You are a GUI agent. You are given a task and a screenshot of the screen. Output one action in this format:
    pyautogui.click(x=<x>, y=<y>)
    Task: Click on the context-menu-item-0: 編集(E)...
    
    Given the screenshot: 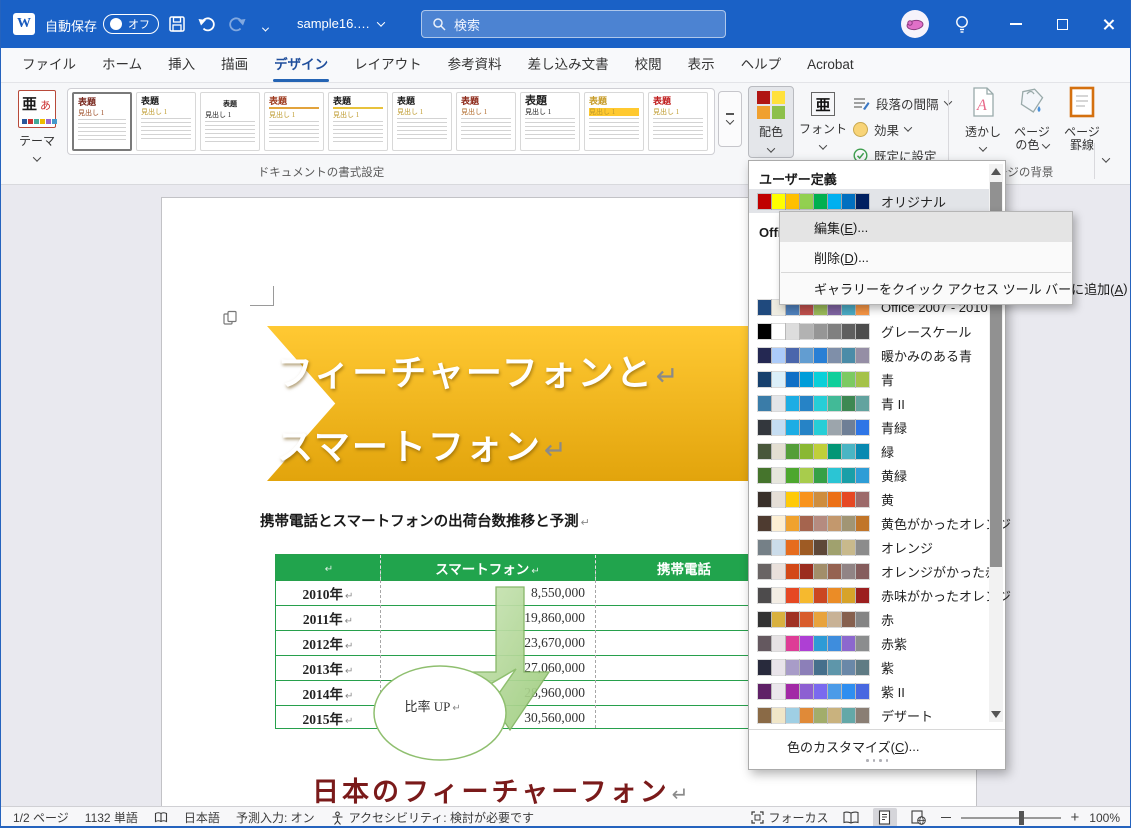 What is the action you would take?
    pyautogui.click(x=926, y=227)
    